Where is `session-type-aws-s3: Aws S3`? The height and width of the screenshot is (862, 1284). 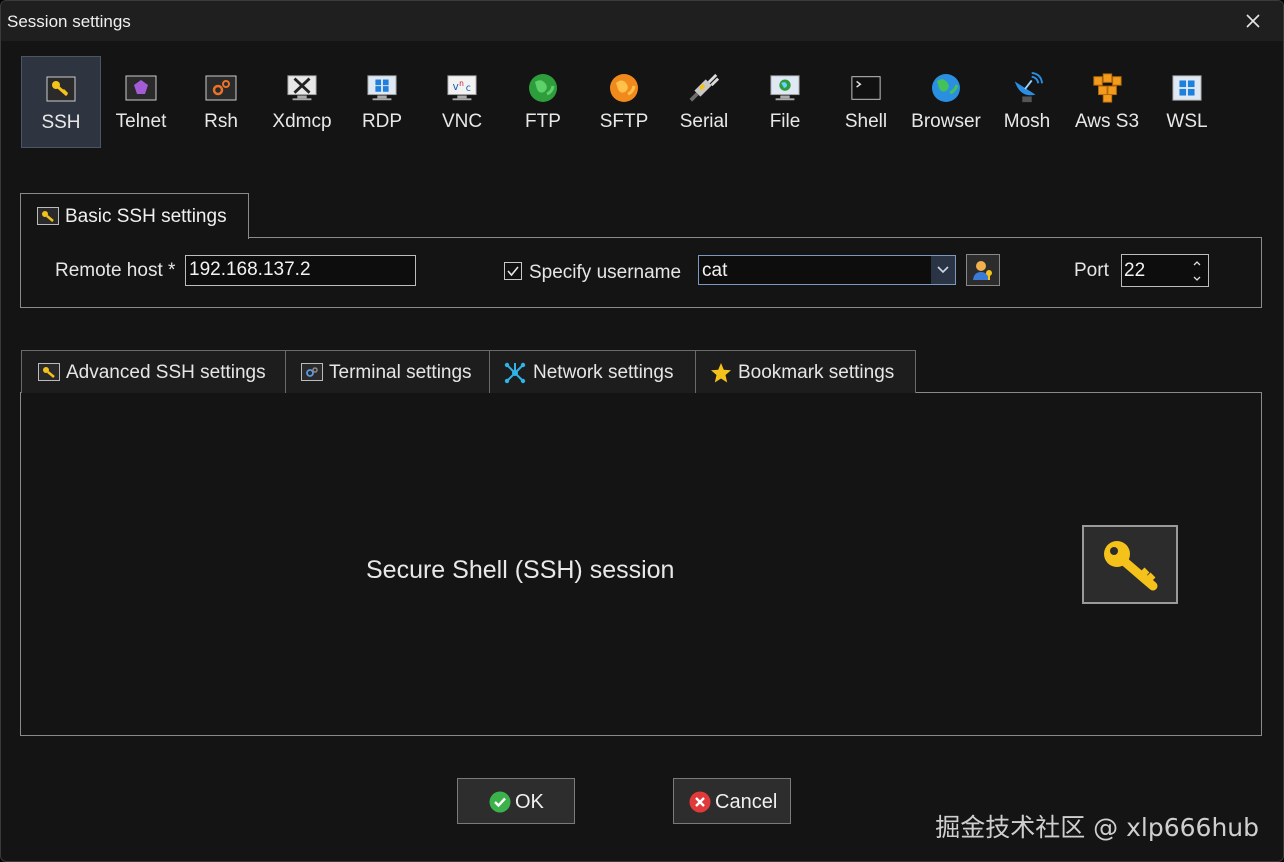
session-type-aws-s3: Aws S3 is located at coordinates (1107, 102).